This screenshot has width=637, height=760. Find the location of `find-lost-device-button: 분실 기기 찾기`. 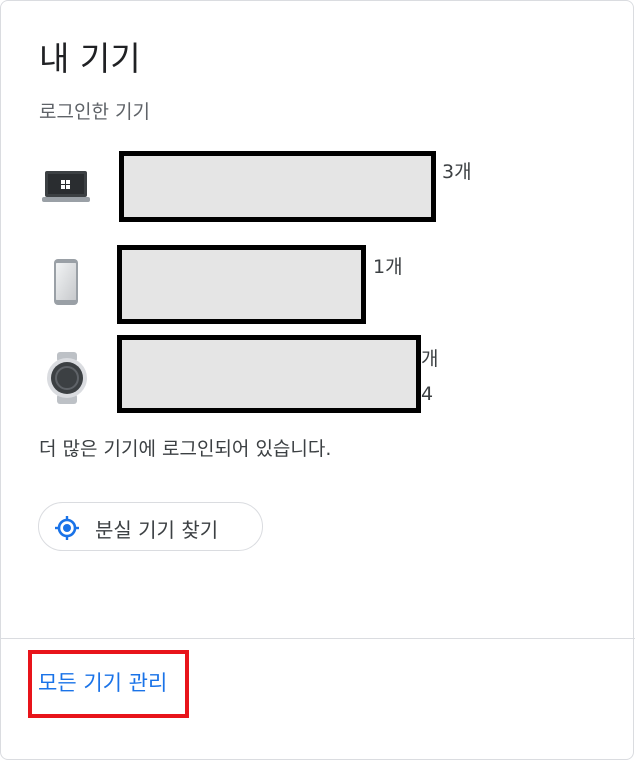

find-lost-device-button: 분실 기기 찾기 is located at coordinates (150, 526).